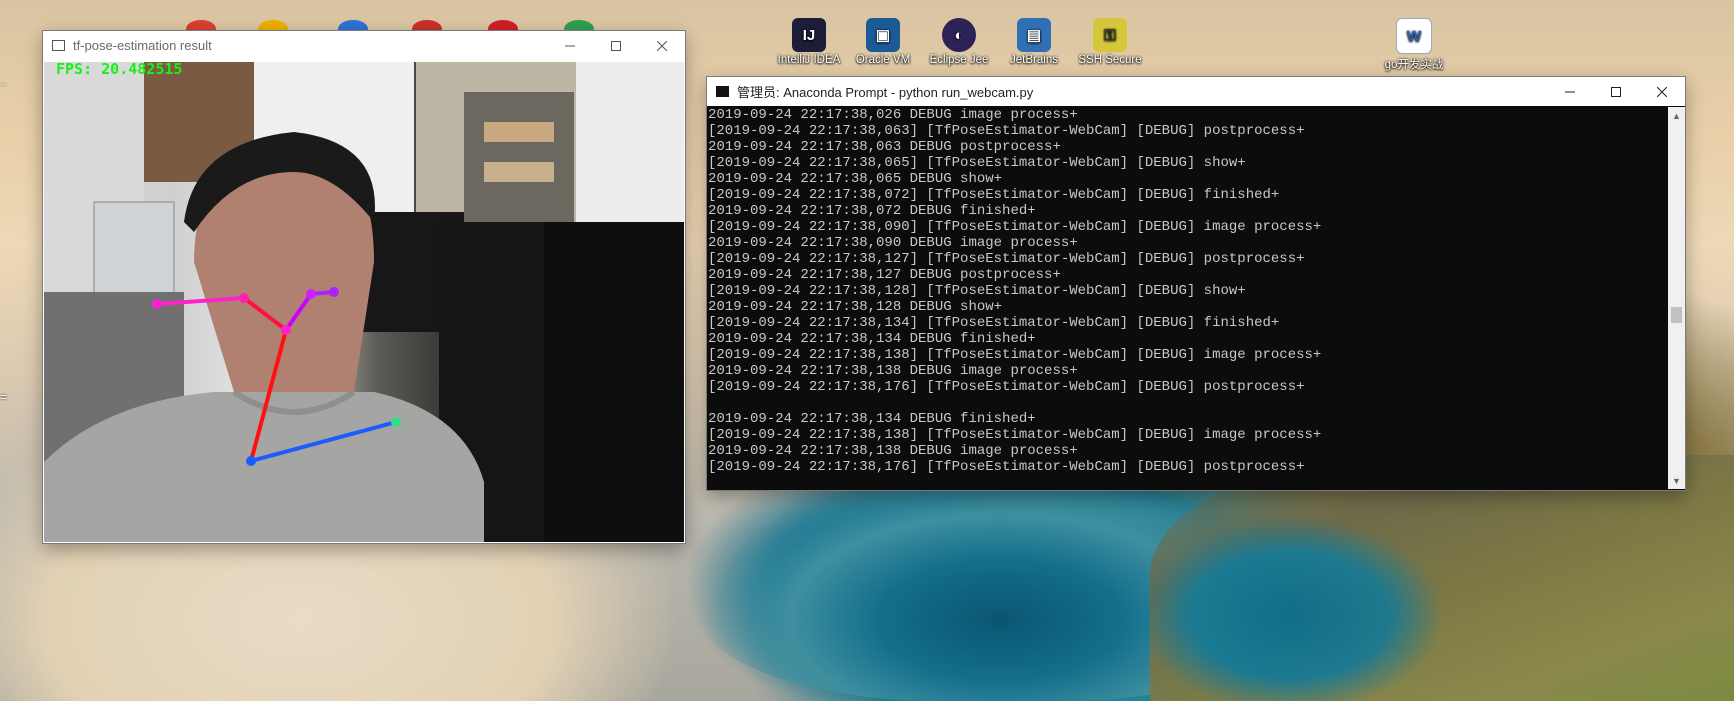 Image resolution: width=1734 pixels, height=701 pixels. What do you see at coordinates (1110, 35) in the screenshot?
I see `ssh-icon: ⚿` at bounding box center [1110, 35].